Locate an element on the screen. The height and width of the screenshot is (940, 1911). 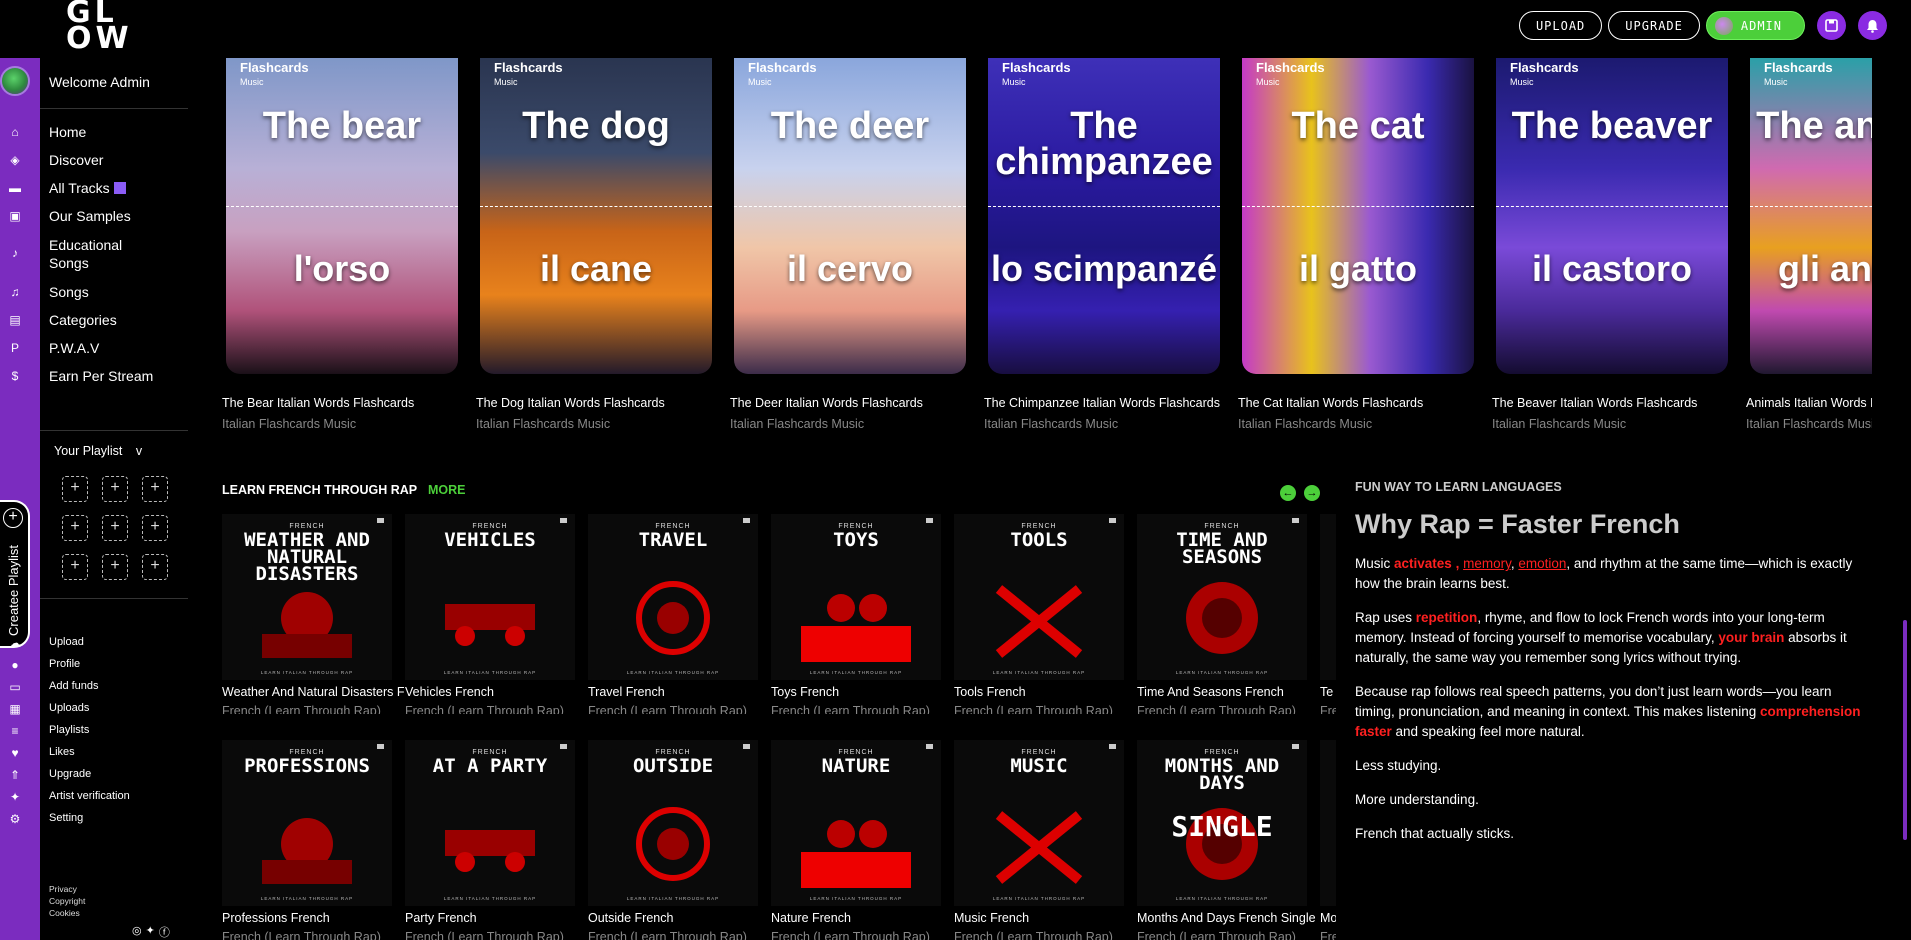
nav-discover: Discover is located at coordinates (76, 160).